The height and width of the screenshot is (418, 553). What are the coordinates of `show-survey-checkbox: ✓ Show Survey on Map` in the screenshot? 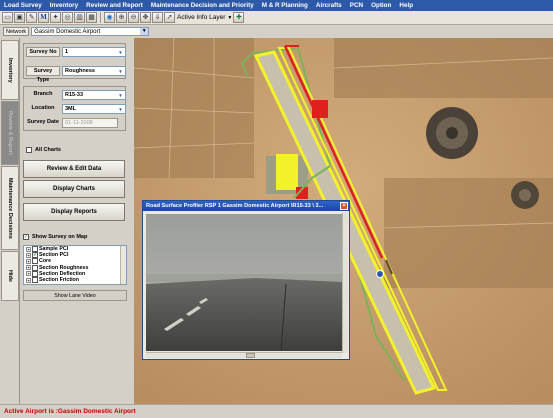 It's located at (55, 237).